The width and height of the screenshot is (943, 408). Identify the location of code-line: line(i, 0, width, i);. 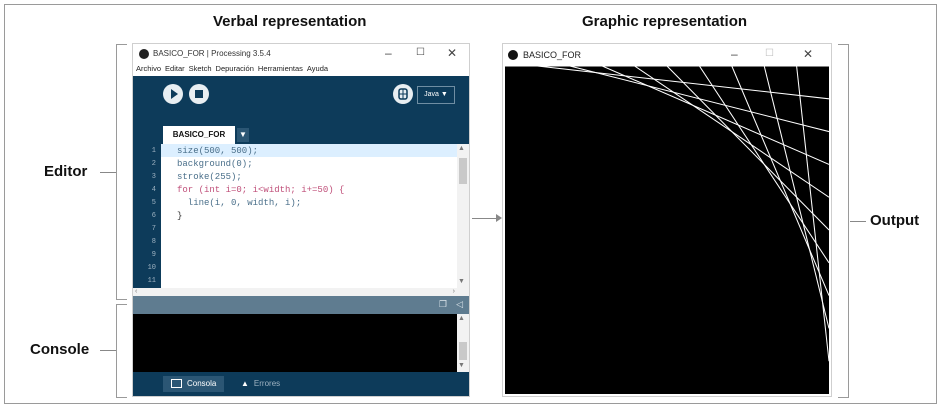
(239, 203).